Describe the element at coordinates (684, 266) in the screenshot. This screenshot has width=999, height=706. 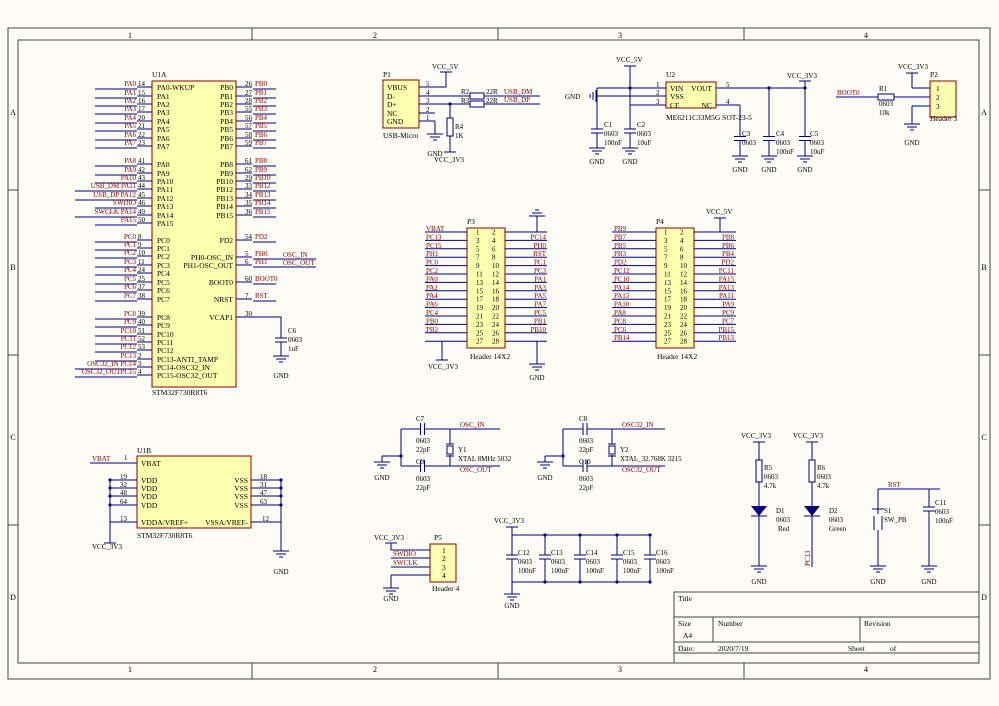
I see `p4-pin-number: 10` at that location.